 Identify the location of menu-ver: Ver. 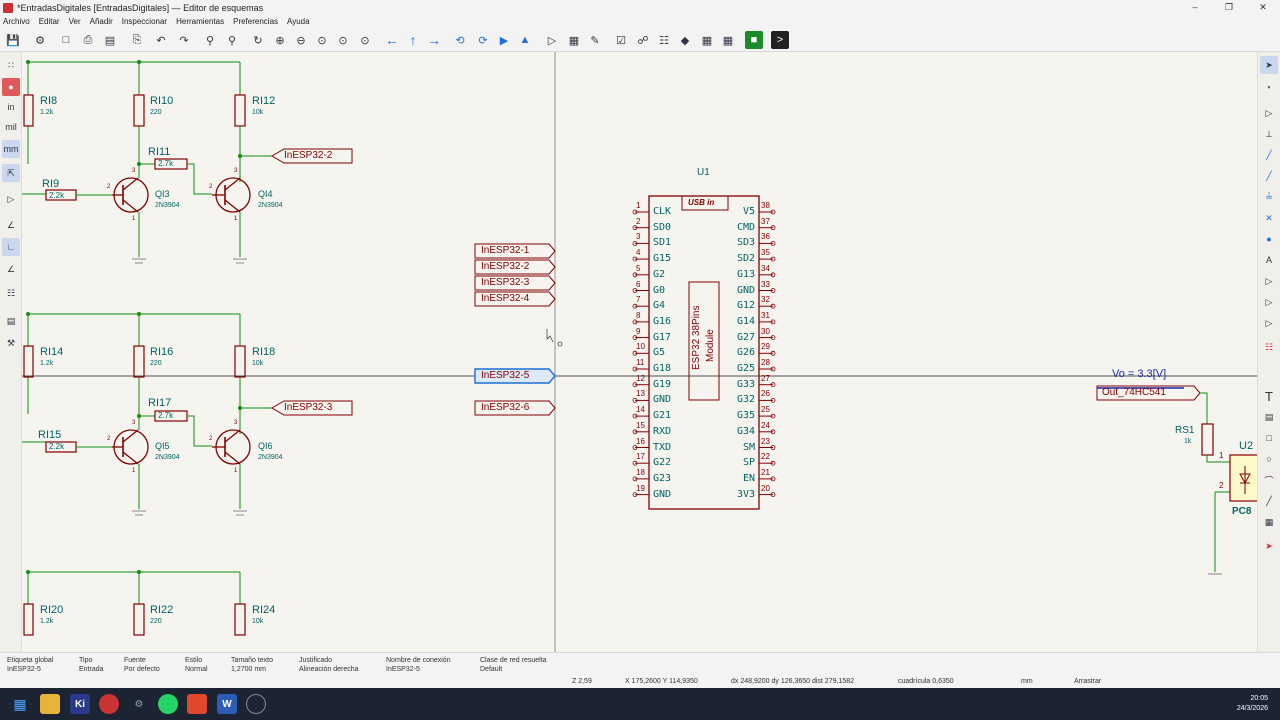
(75, 21).